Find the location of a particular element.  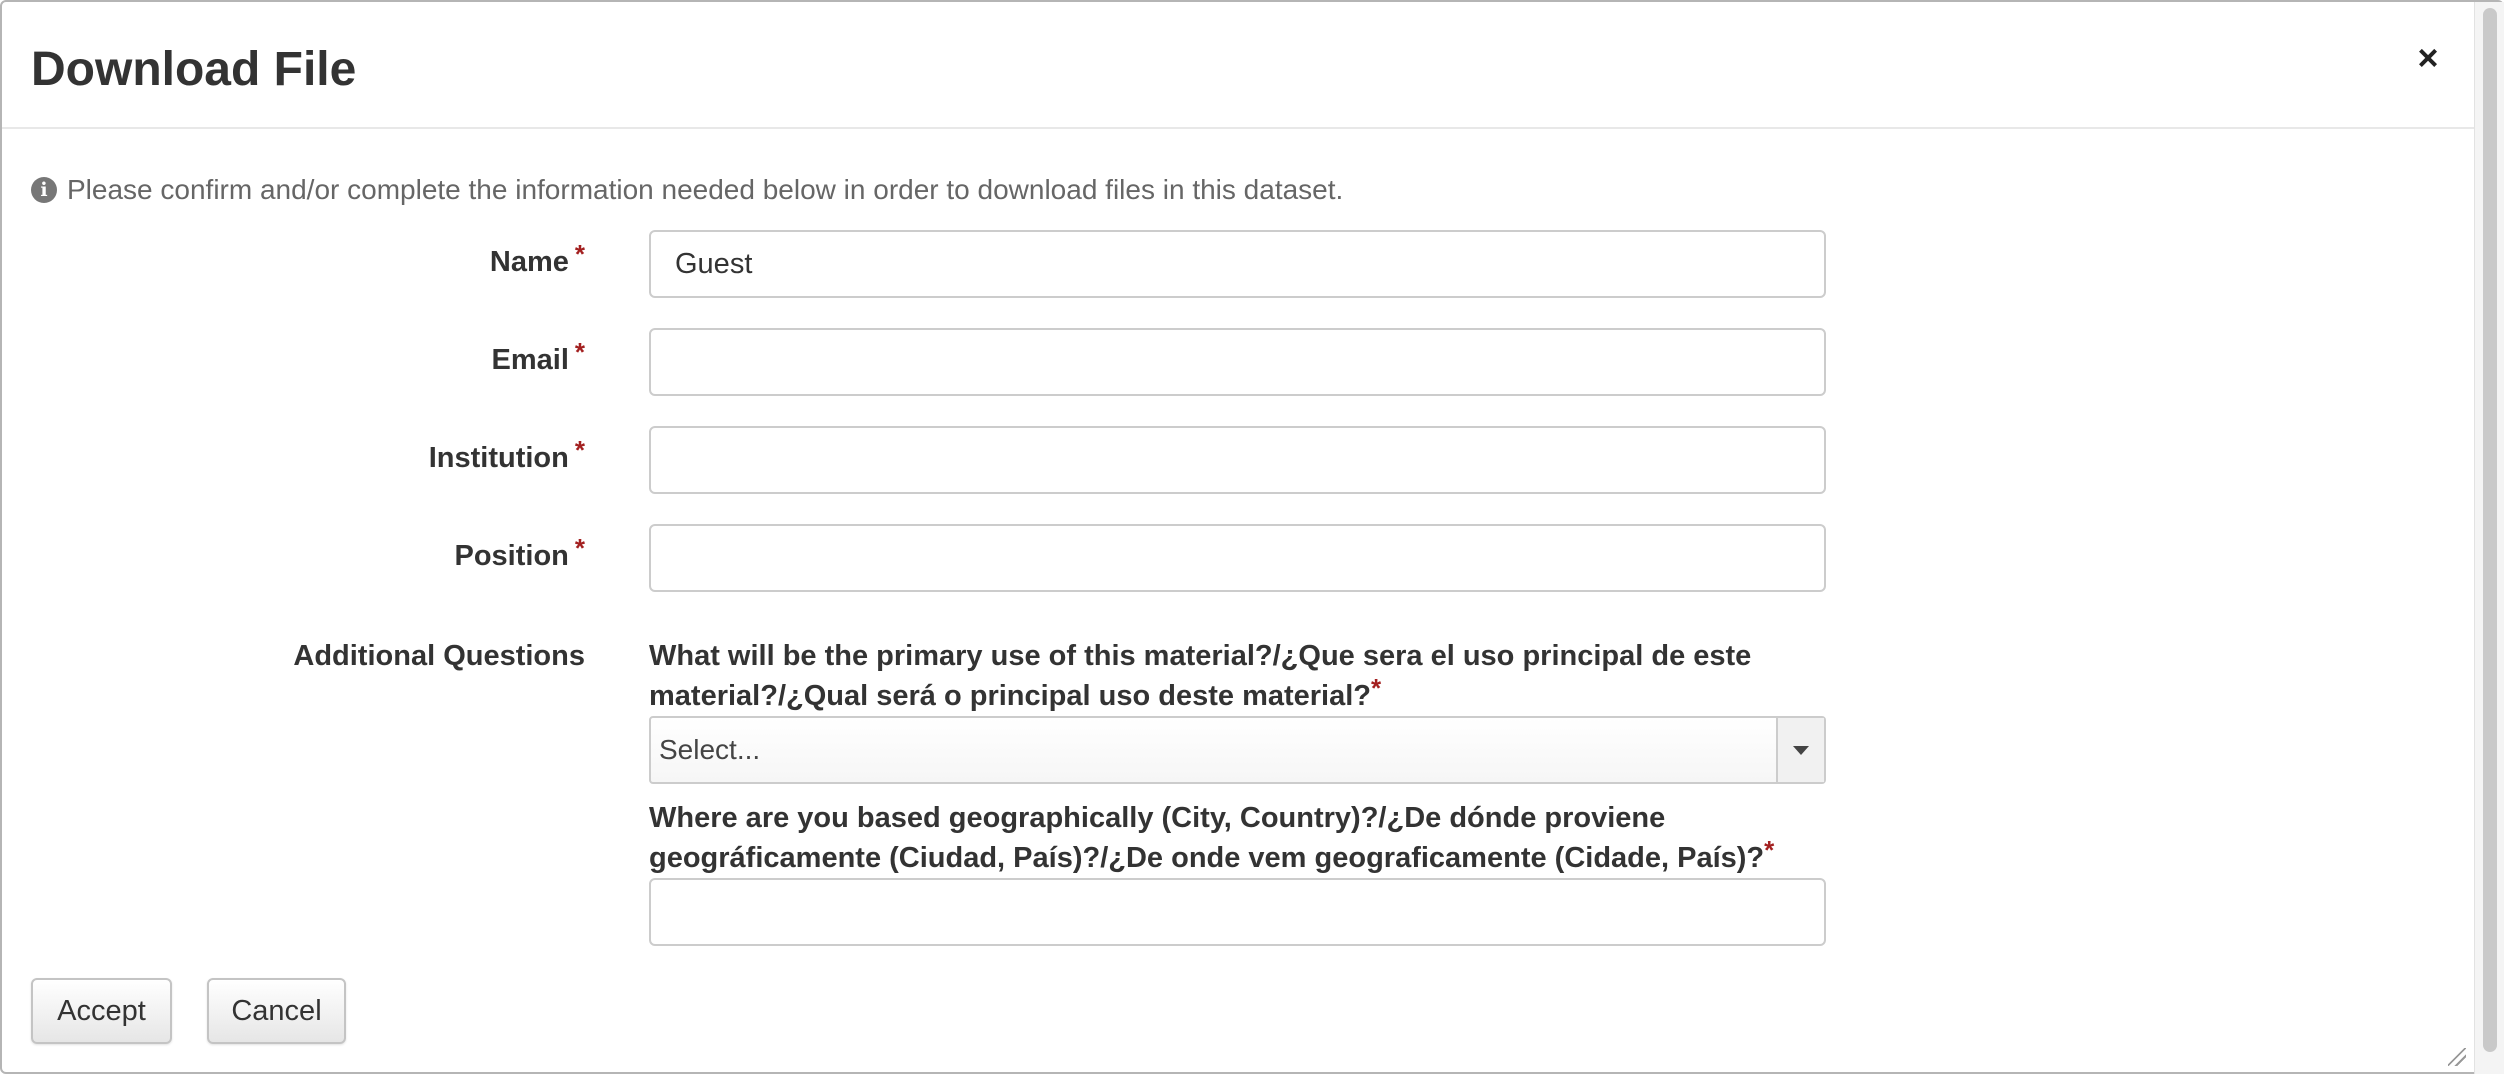

email-field is located at coordinates (1237, 362).